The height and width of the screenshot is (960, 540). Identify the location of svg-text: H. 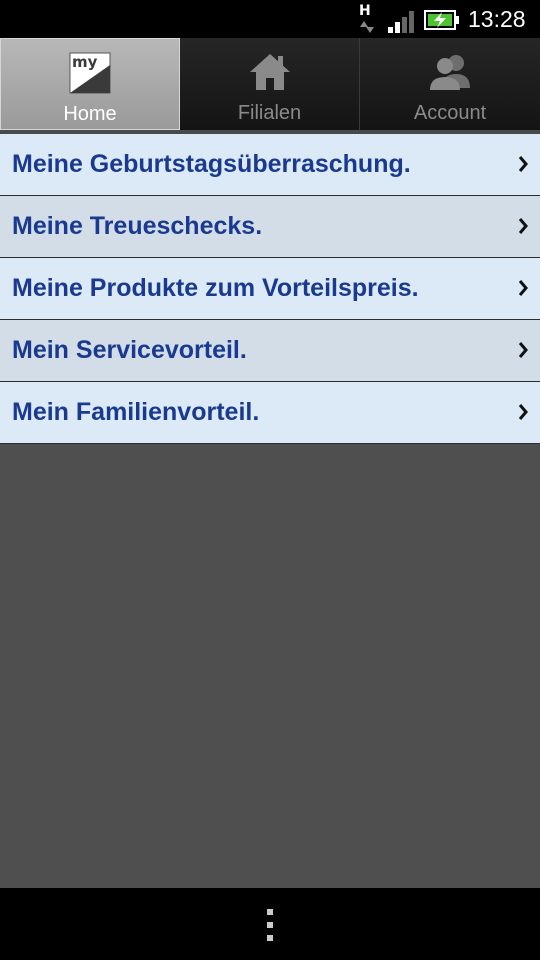
(365, 11).